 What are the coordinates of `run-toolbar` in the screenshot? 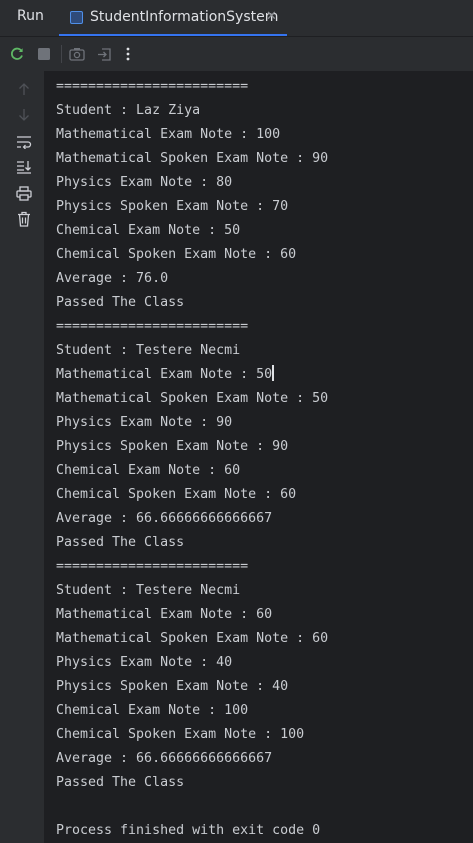 It's located at (236, 54).